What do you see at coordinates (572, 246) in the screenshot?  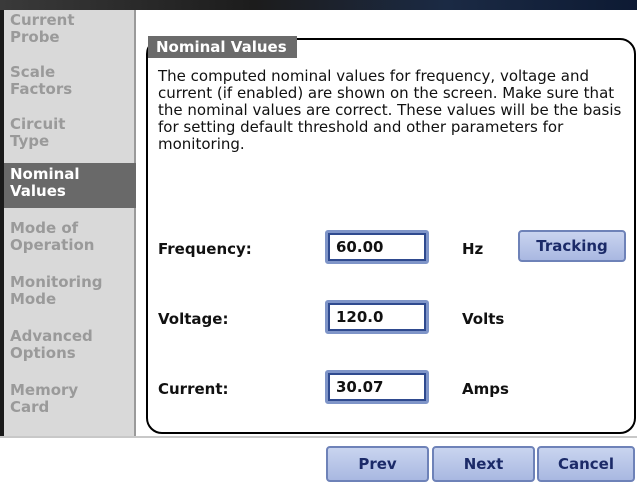 I see `tracking-button: Tracking` at bounding box center [572, 246].